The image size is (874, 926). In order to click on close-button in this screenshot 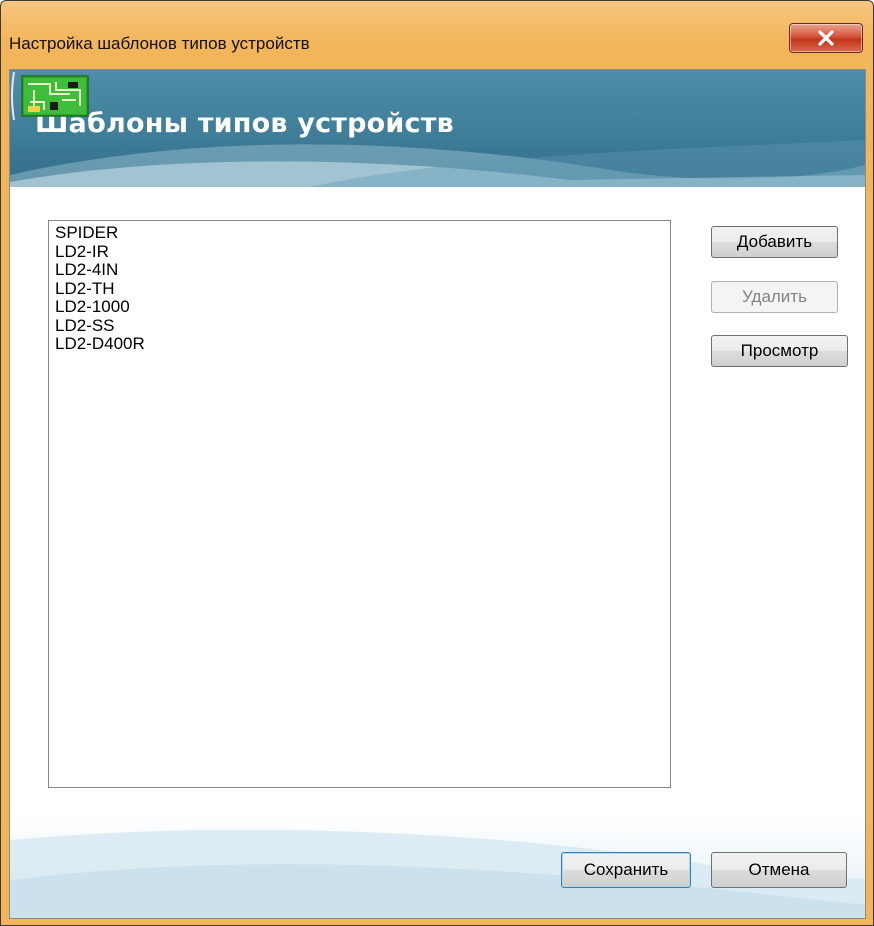, I will do `click(826, 38)`.